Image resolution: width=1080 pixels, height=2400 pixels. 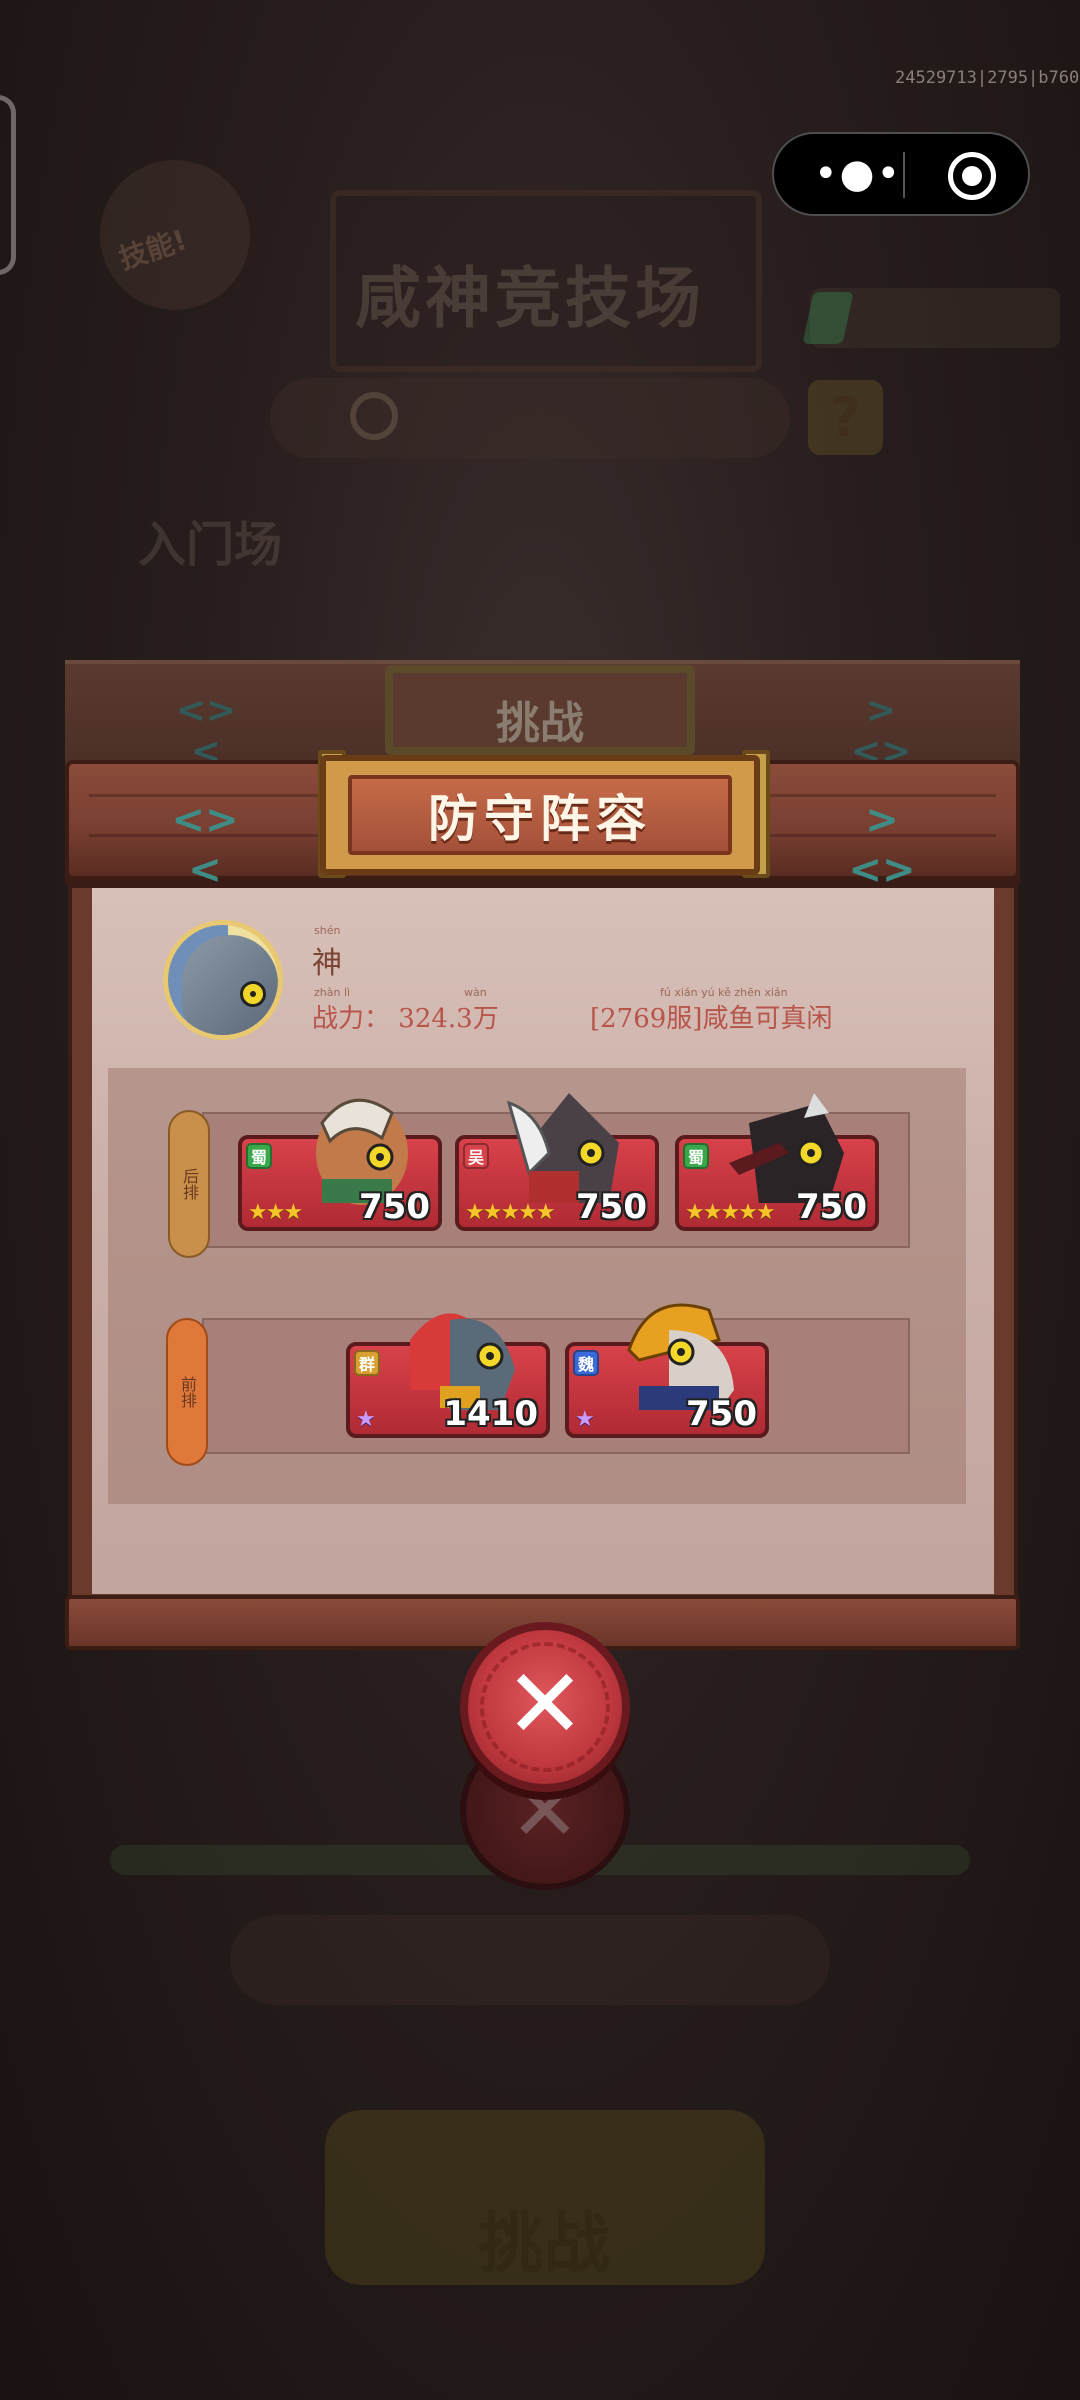 I want to click on bg-rank-label: 入门场, so click(x=210, y=545).